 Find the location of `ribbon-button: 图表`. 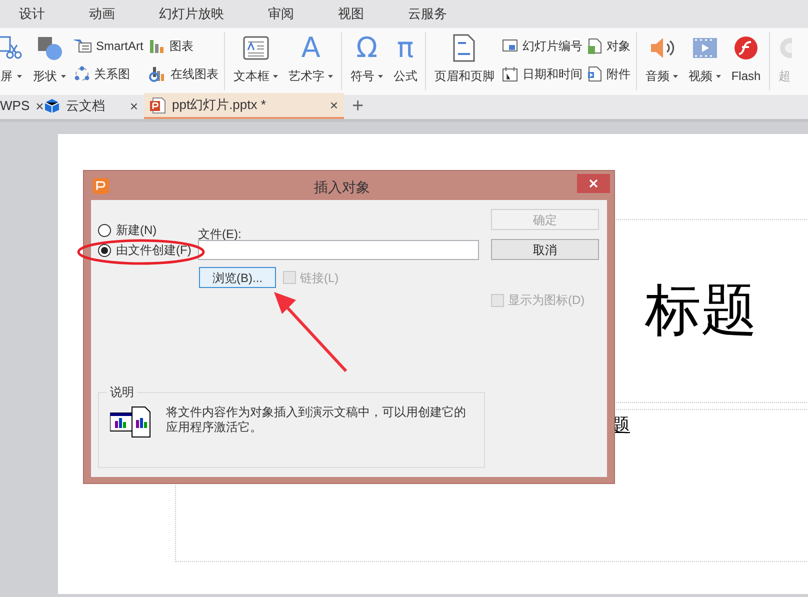

ribbon-button: 图表 is located at coordinates (183, 46).